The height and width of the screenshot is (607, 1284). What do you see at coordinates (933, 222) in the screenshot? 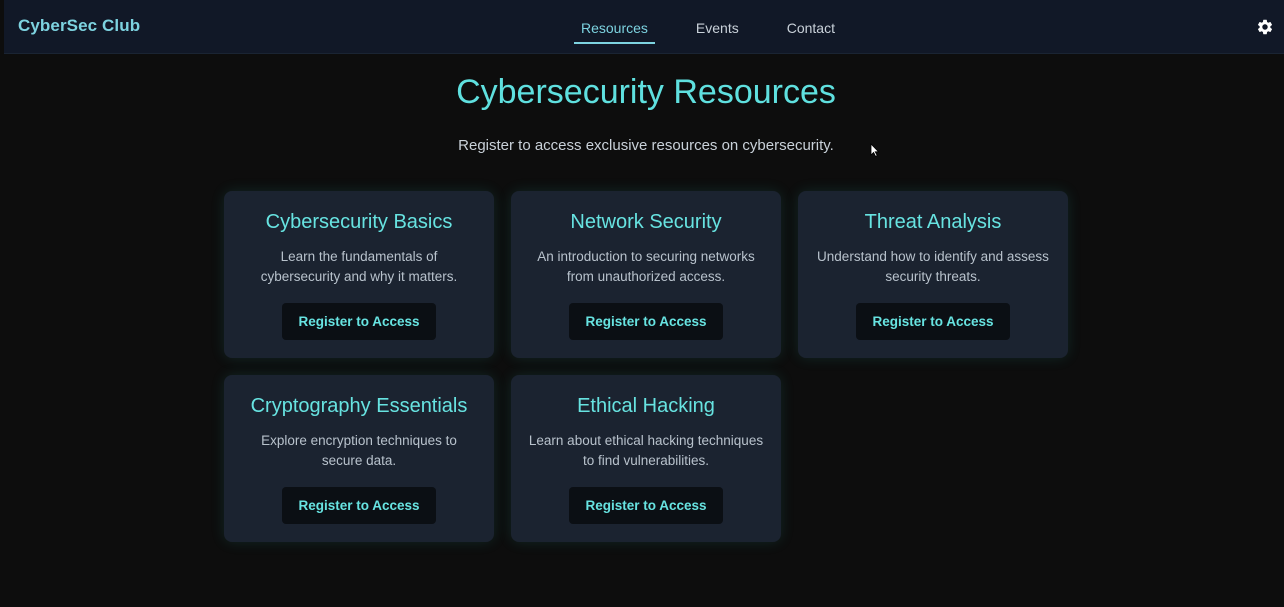
I see `card-title: Threat Analysis` at bounding box center [933, 222].